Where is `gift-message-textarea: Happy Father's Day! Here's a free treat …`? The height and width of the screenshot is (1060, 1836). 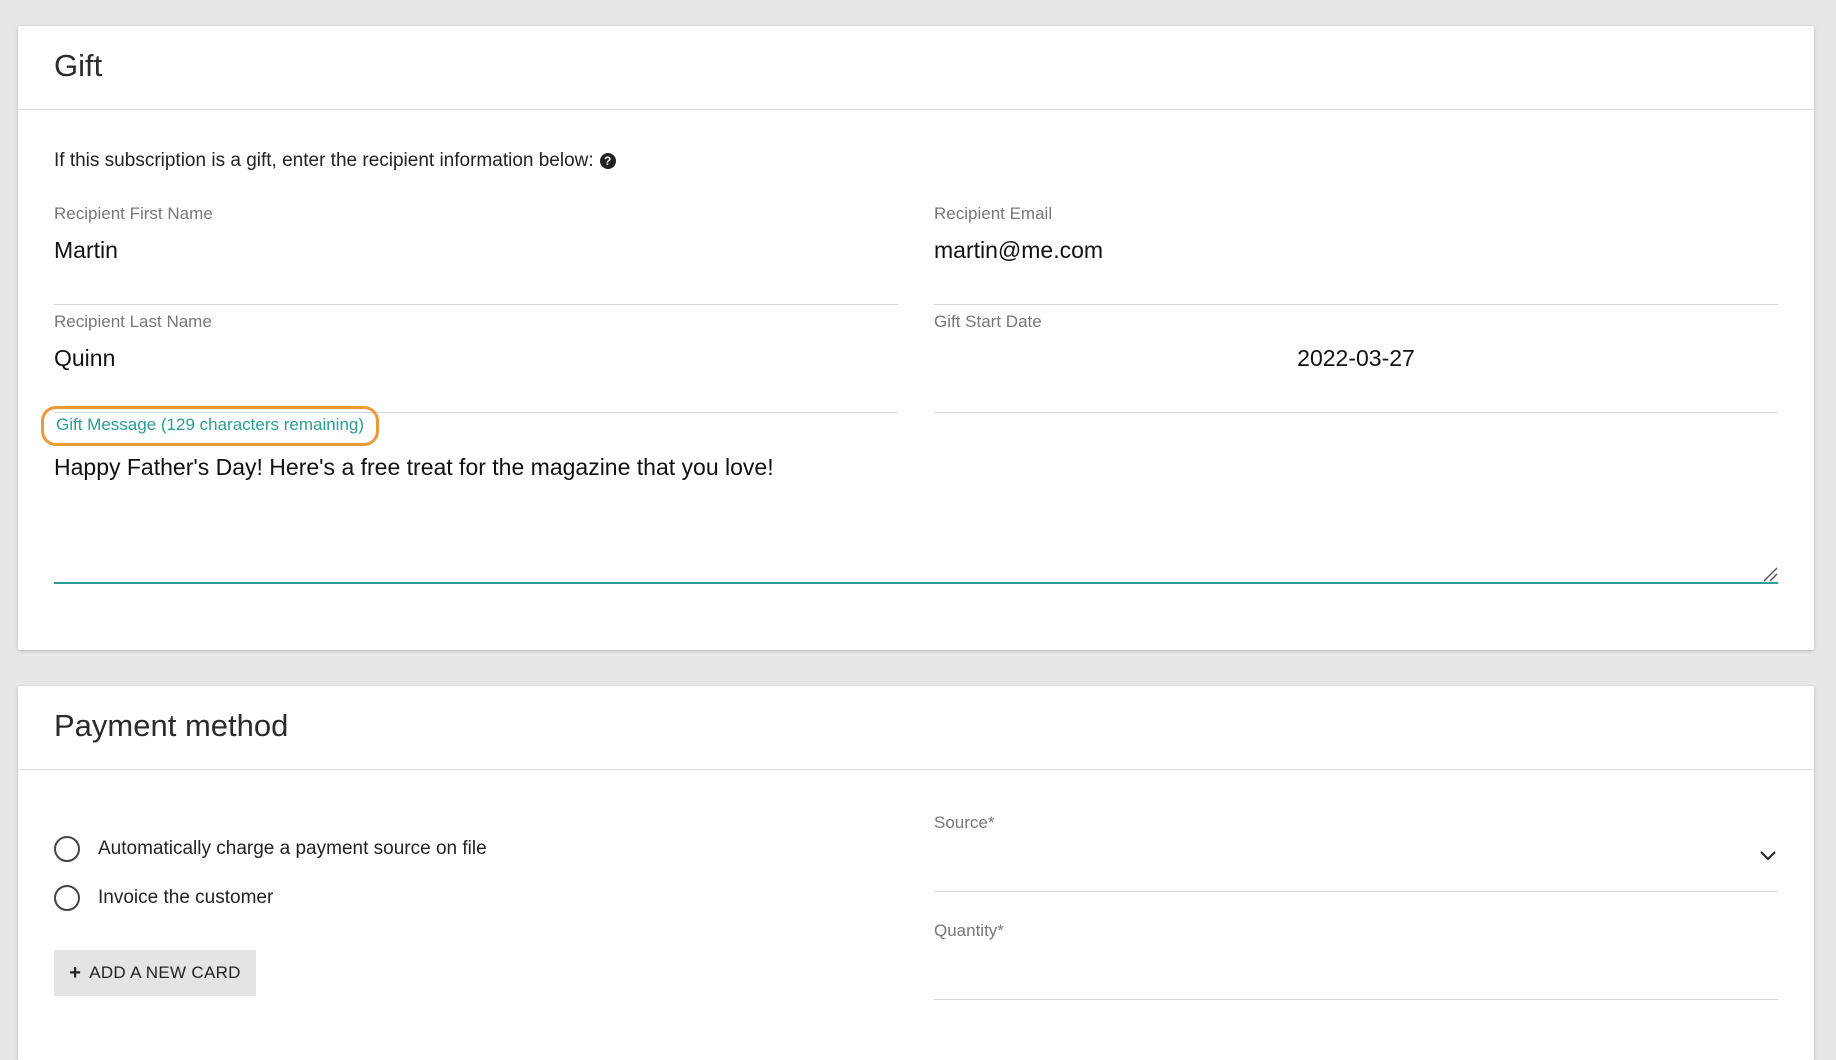 gift-message-textarea: Happy Father's Day! Here's a free treat … is located at coordinates (414, 467).